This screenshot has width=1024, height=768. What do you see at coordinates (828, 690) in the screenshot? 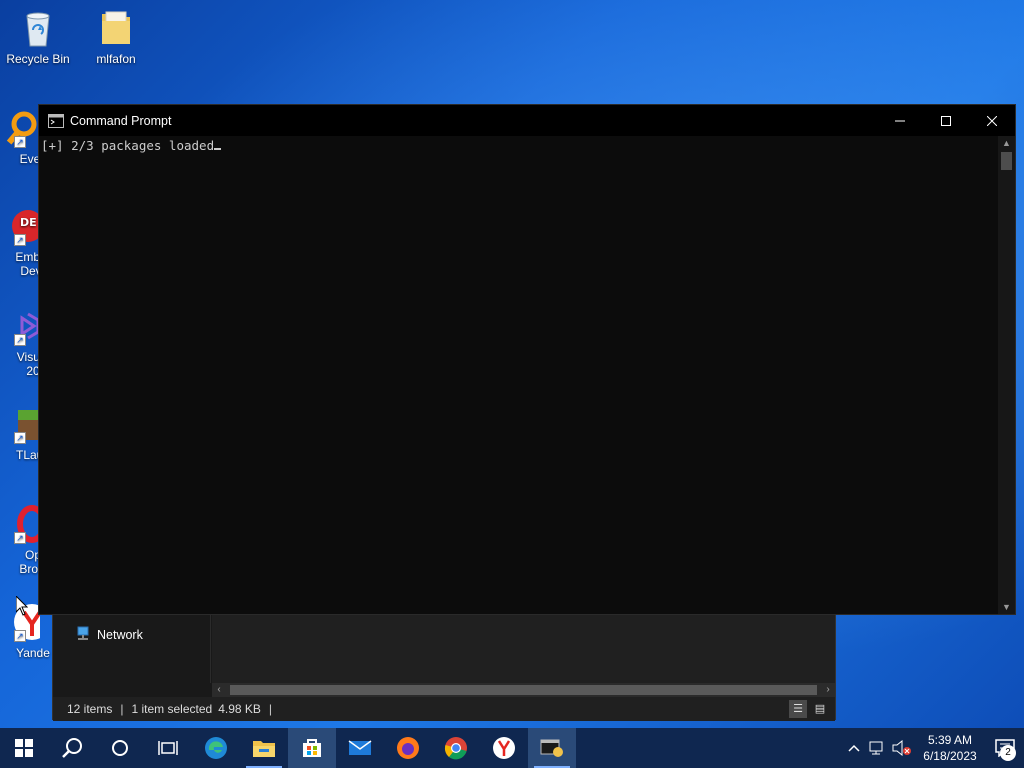
I see `scroll-right-icon: ›` at bounding box center [828, 690].